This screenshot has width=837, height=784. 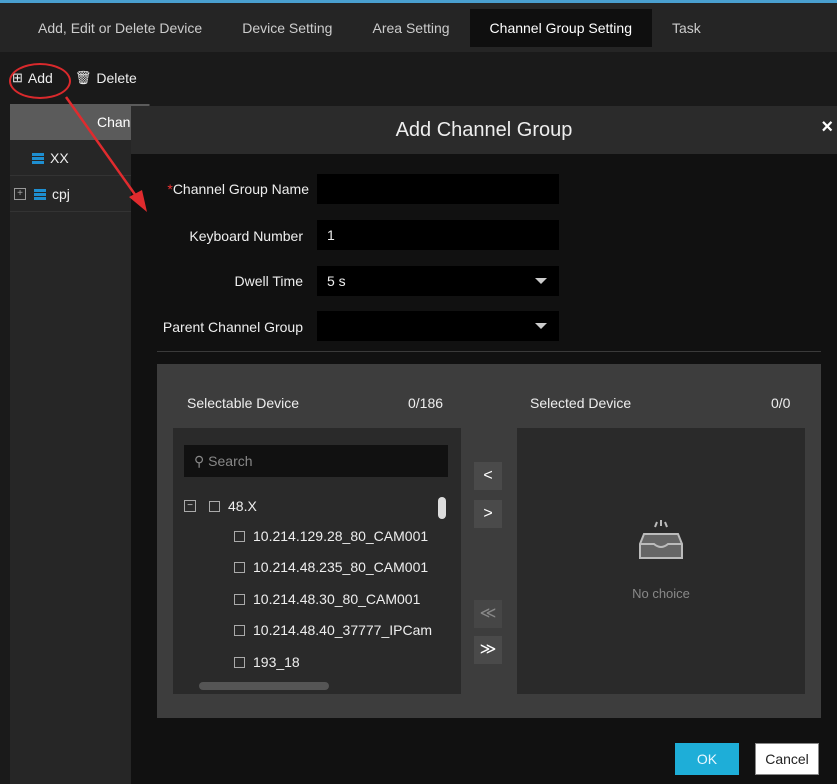 What do you see at coordinates (319, 506) in the screenshot?
I see `tree-group-48x: − 48.X` at bounding box center [319, 506].